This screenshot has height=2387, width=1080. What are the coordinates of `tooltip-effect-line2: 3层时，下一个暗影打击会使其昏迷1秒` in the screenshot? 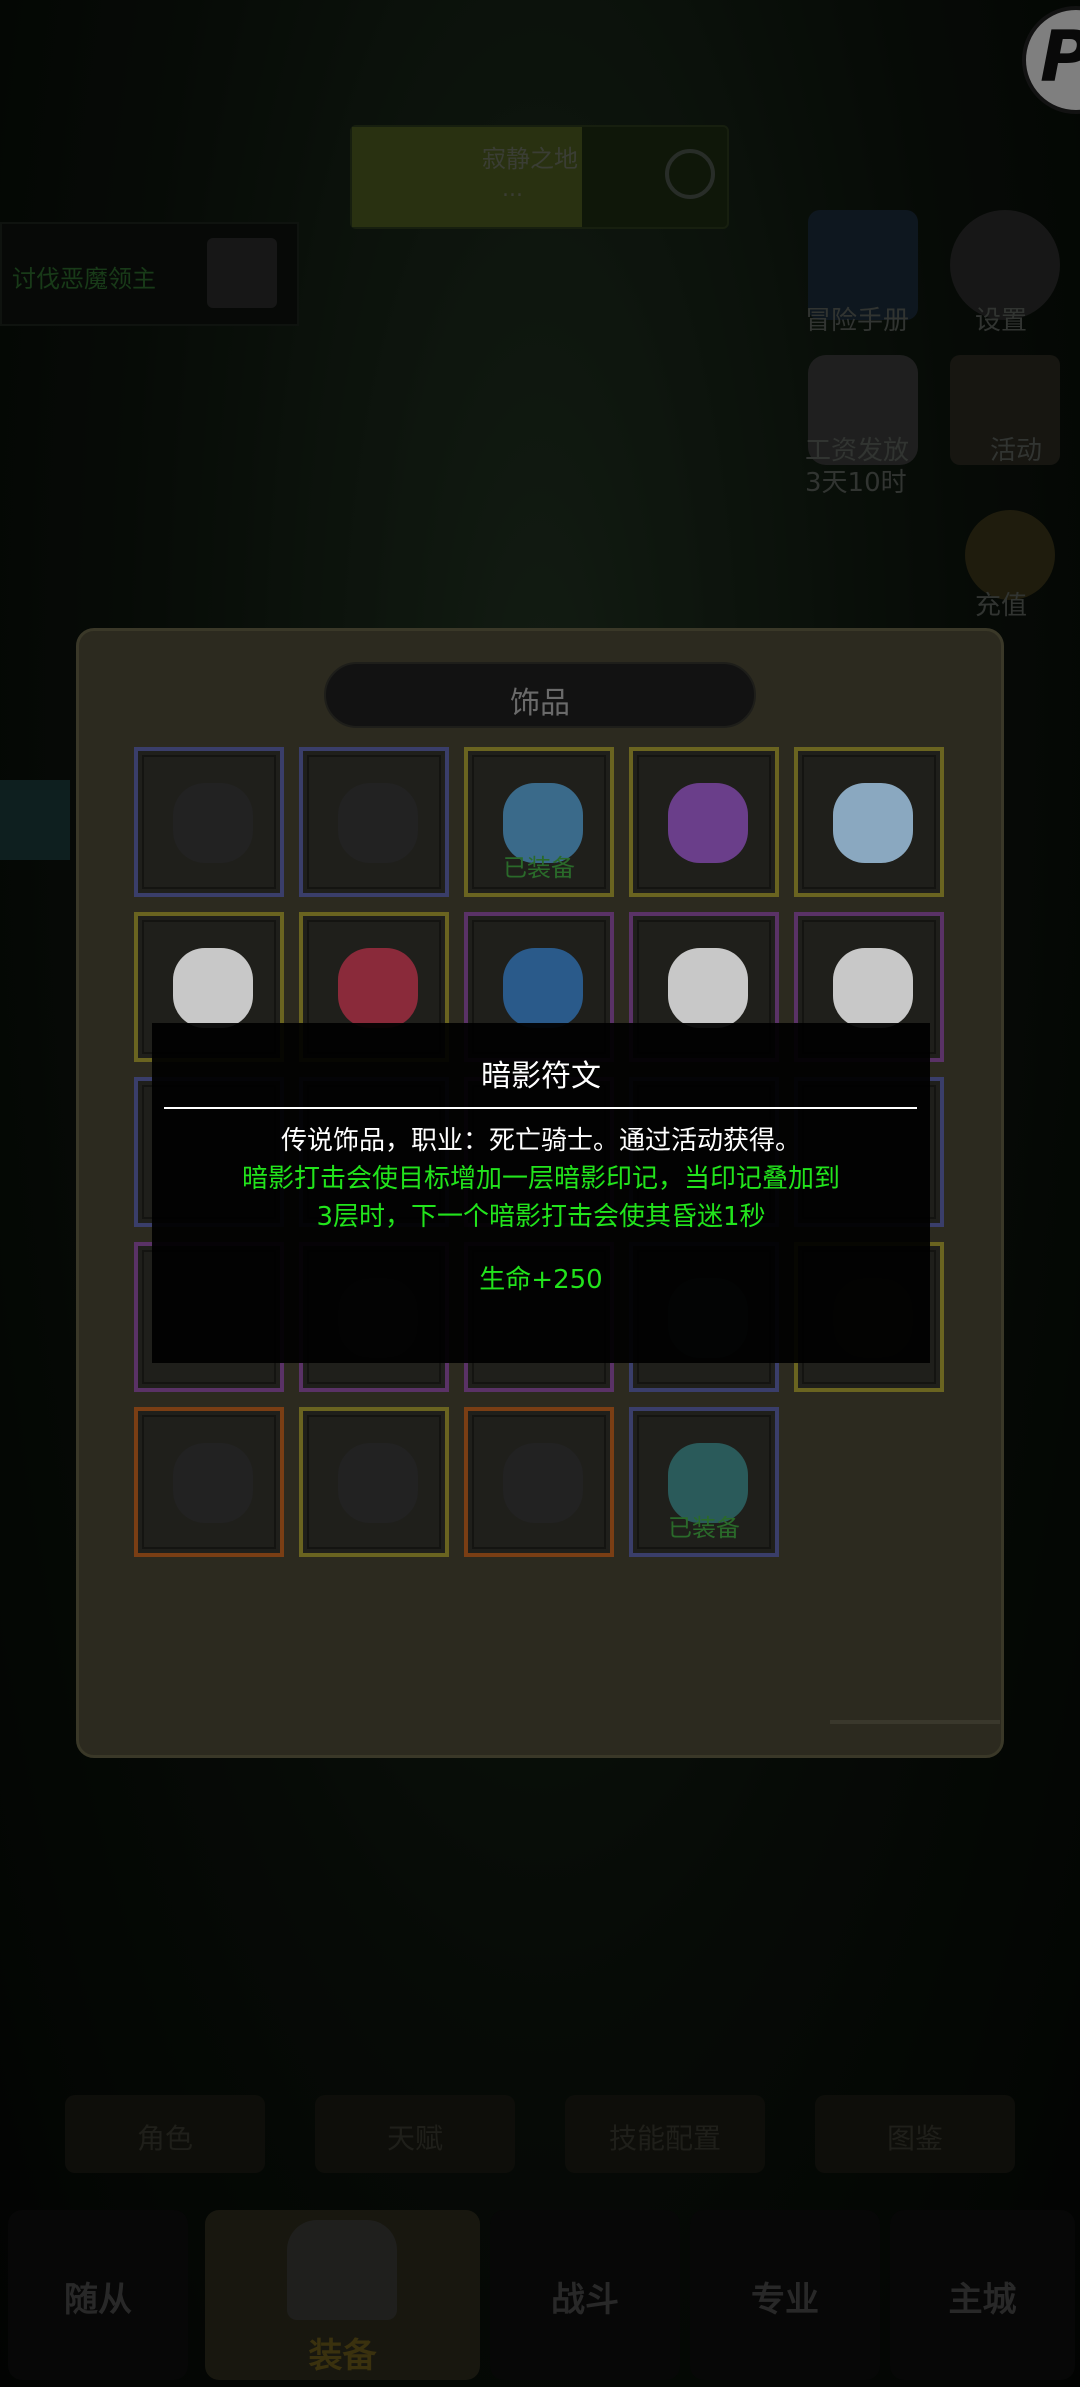 It's located at (541, 1217).